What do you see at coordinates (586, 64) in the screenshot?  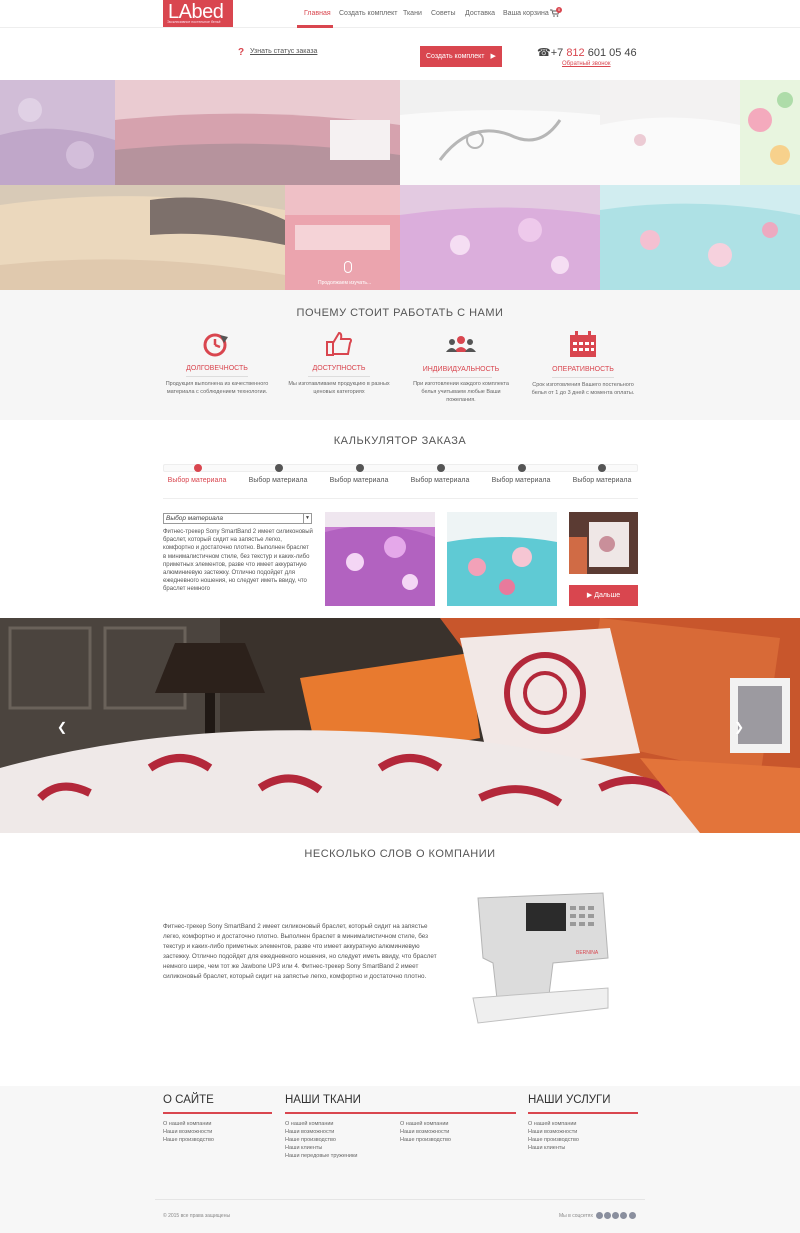 I see `callback-link: Обратный звонок` at bounding box center [586, 64].